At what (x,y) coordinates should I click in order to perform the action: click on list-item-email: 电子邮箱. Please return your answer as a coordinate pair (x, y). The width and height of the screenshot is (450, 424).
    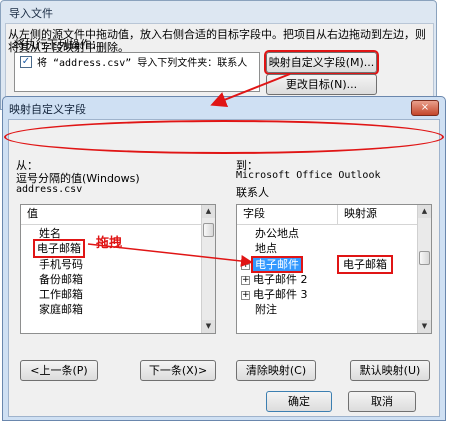
    Looking at the image, I should click on (59, 248).